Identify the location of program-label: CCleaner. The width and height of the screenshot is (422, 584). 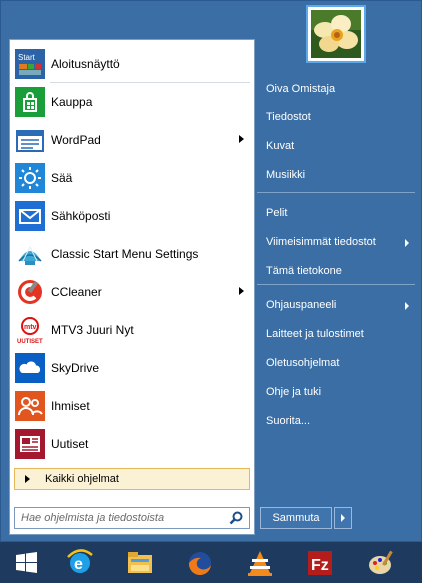
(76, 292).